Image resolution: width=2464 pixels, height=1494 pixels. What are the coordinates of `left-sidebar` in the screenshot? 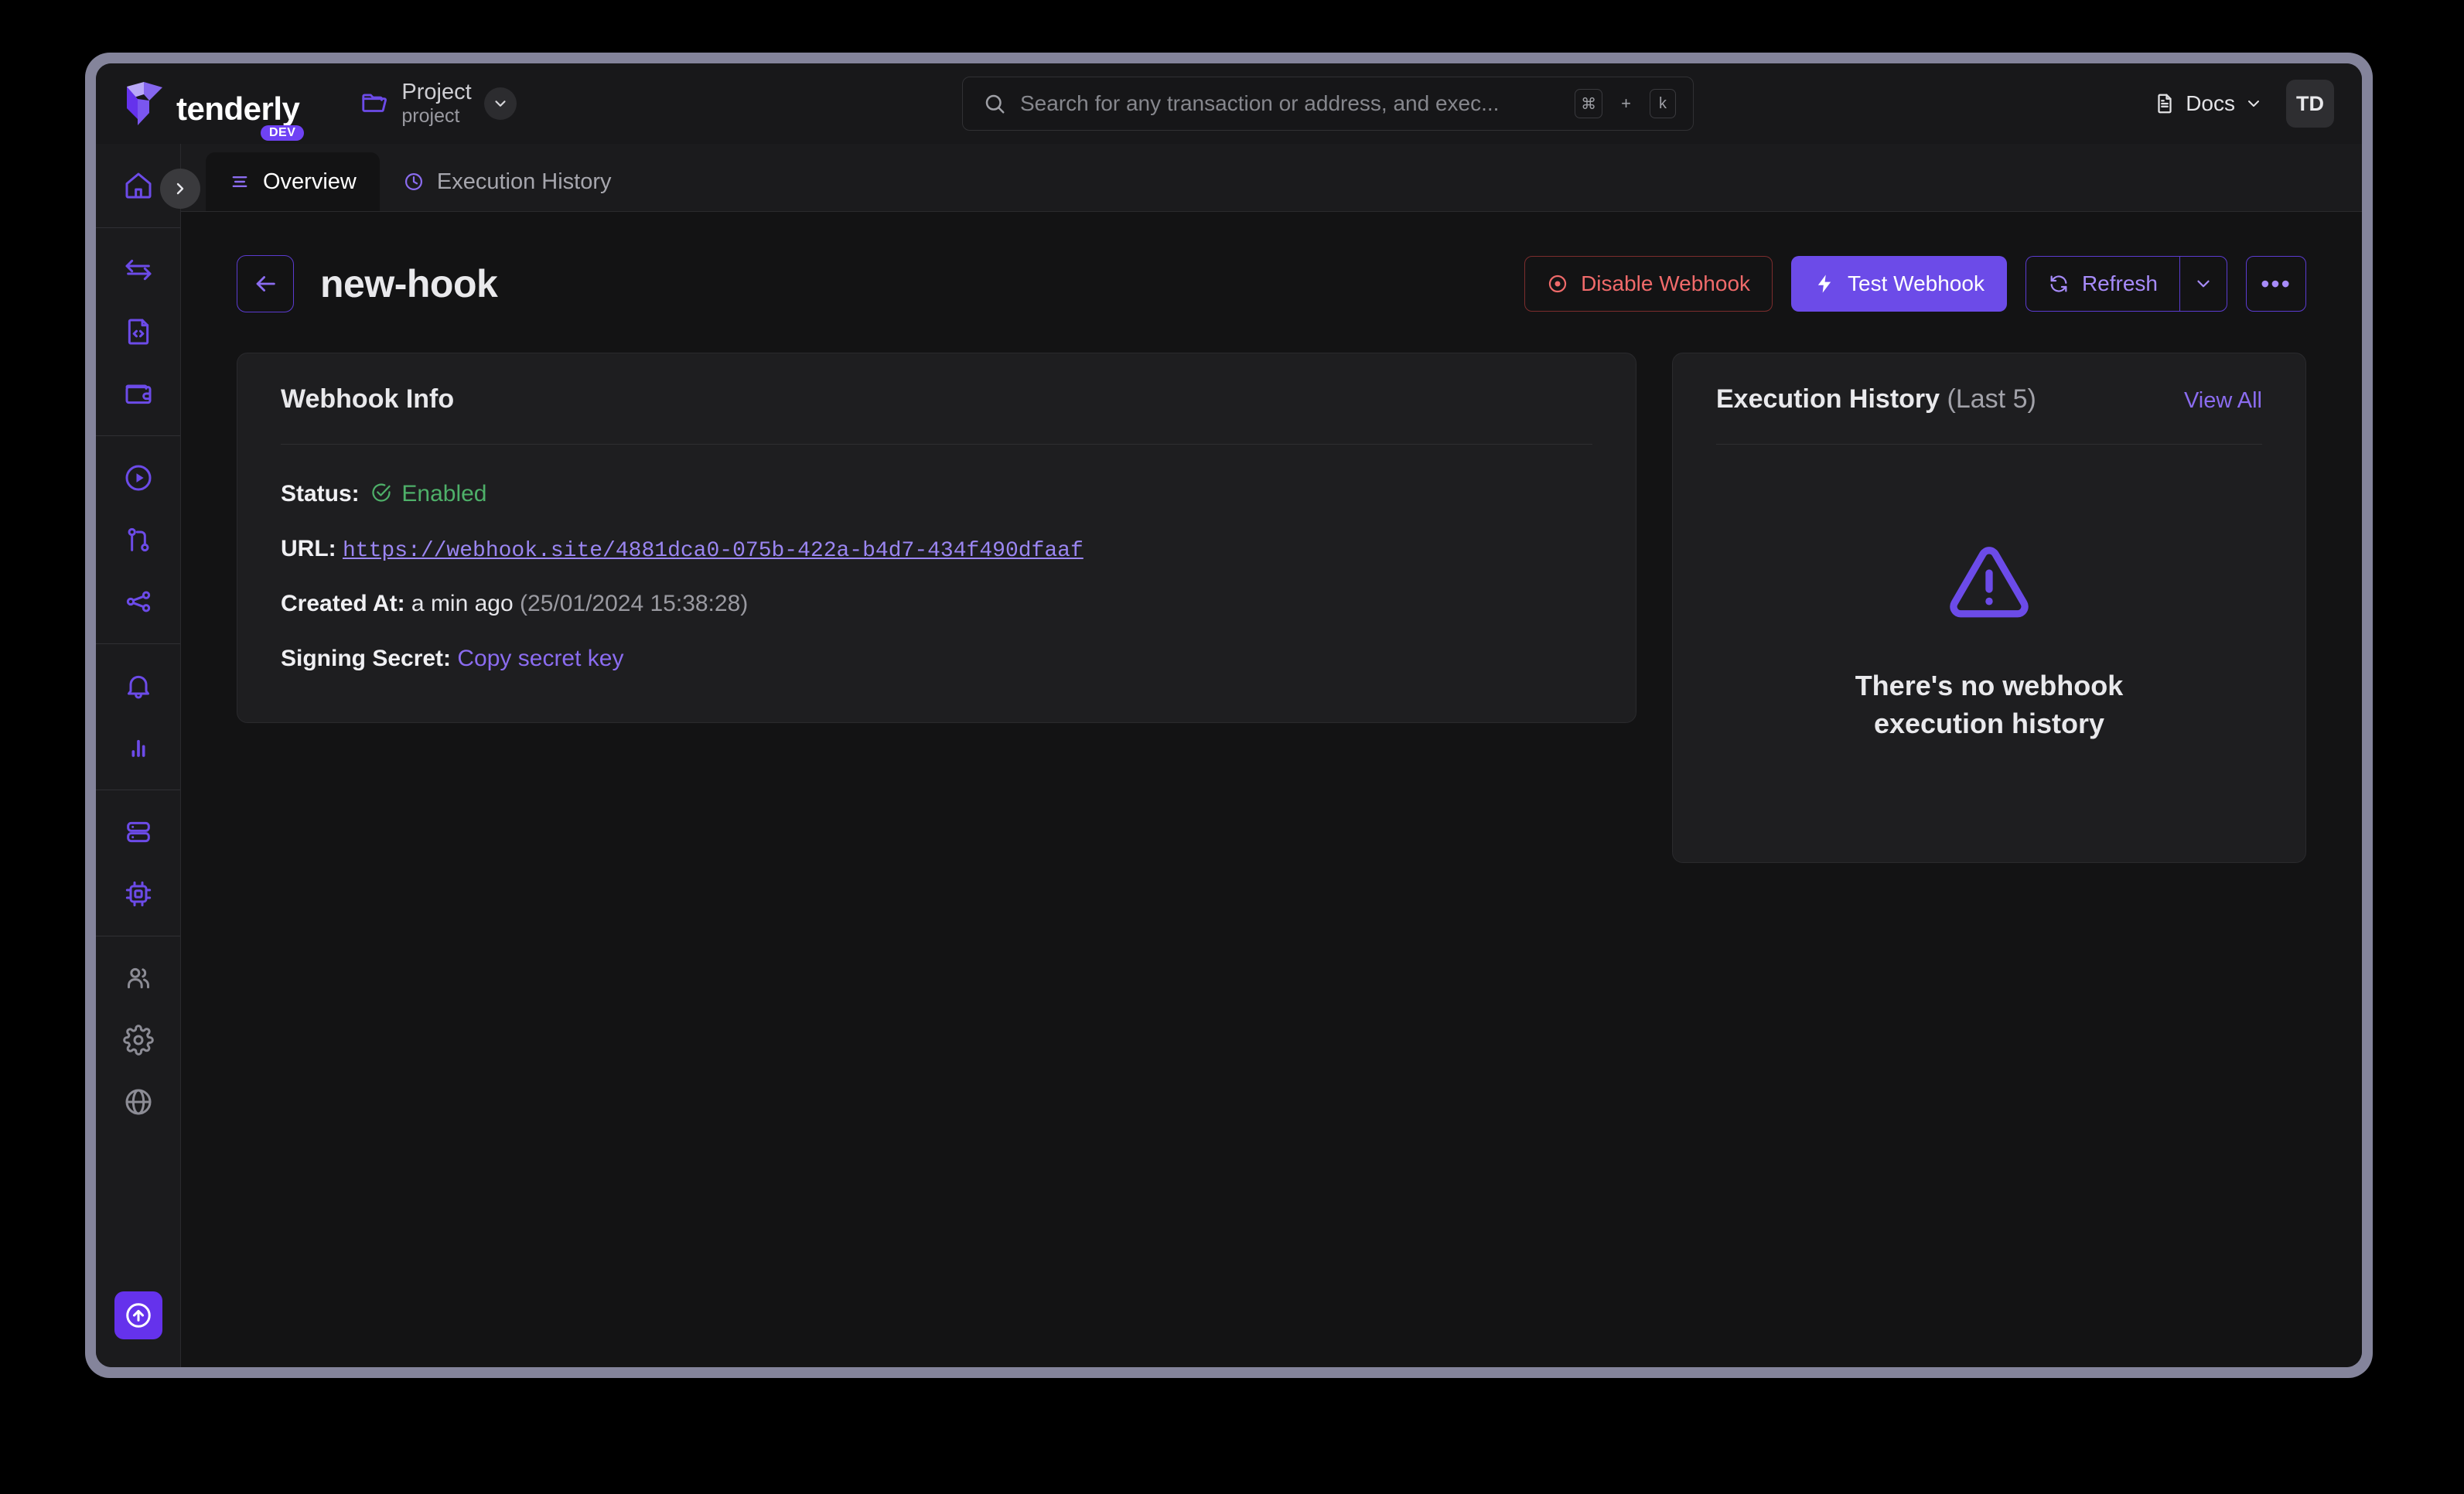 It's located at (148, 755).